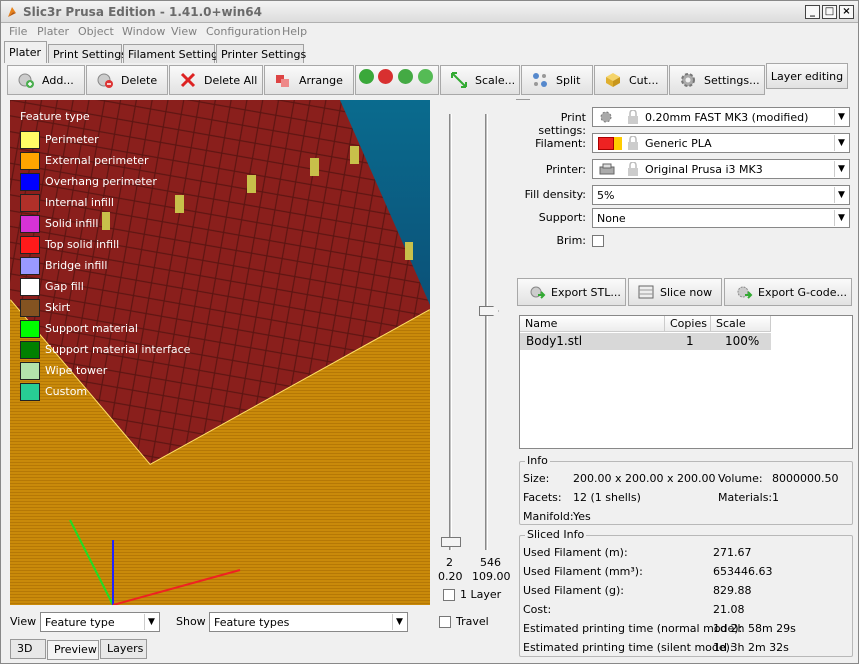 This screenshot has height=664, width=859. I want to click on info-title: Info, so click(537, 460).